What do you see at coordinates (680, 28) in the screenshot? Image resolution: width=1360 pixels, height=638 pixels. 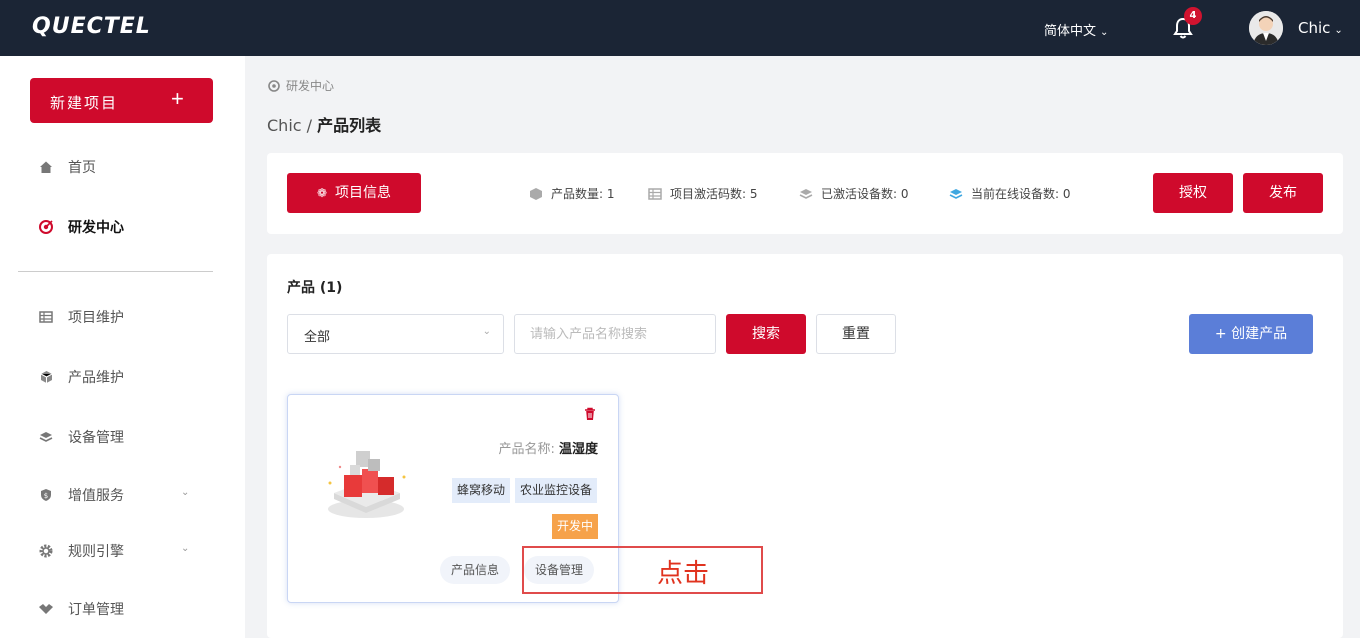 I see `top-bar: QUECTEL 简体中文 ⌄ 4 Chic ⌄` at bounding box center [680, 28].